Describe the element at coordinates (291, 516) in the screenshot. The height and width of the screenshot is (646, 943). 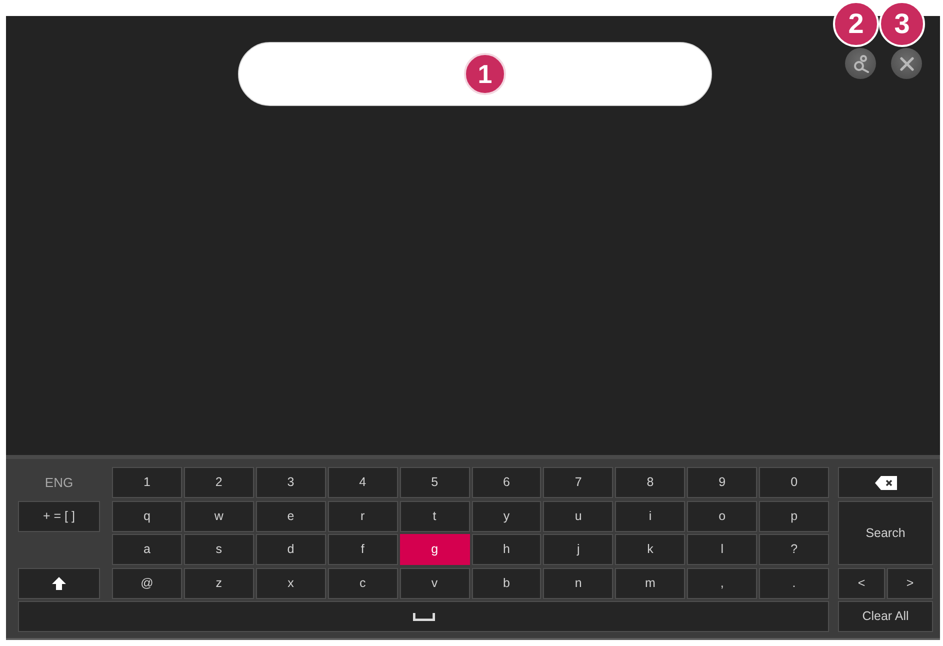
I see `keyboard-key: e` at that location.